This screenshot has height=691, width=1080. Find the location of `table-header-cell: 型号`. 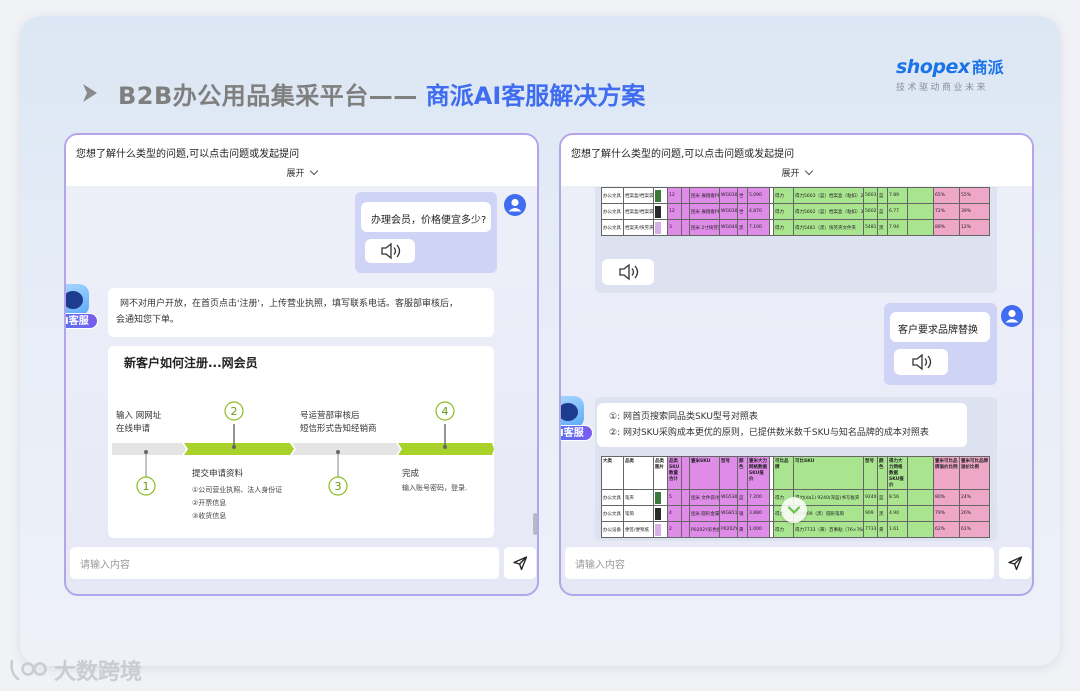

table-header-cell: 型号 is located at coordinates (870, 473).